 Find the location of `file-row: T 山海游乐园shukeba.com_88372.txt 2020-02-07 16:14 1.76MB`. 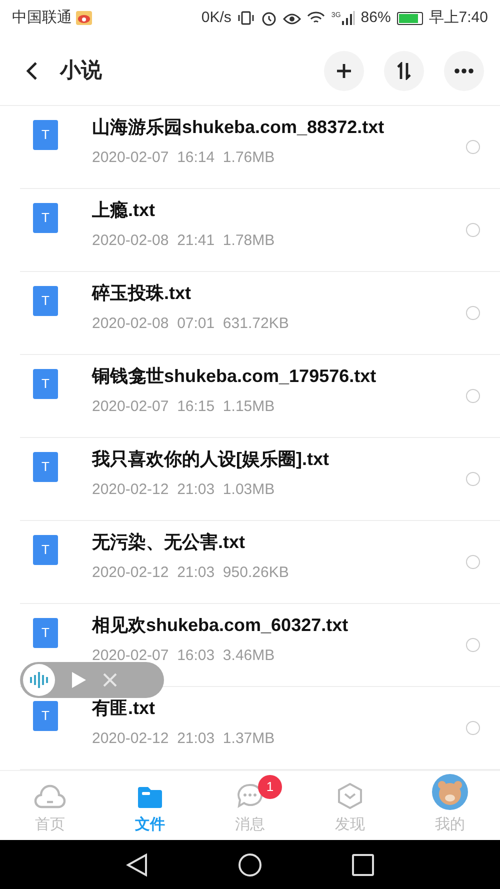

file-row: T 山海游乐园shukeba.com_88372.txt 2020-02-07 16:14 1.76MB is located at coordinates (260, 147).